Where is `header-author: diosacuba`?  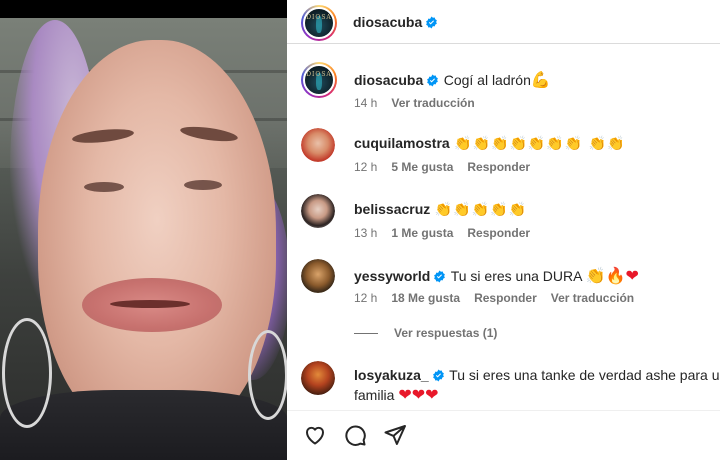
header-author: diosacuba is located at coordinates (395, 23).